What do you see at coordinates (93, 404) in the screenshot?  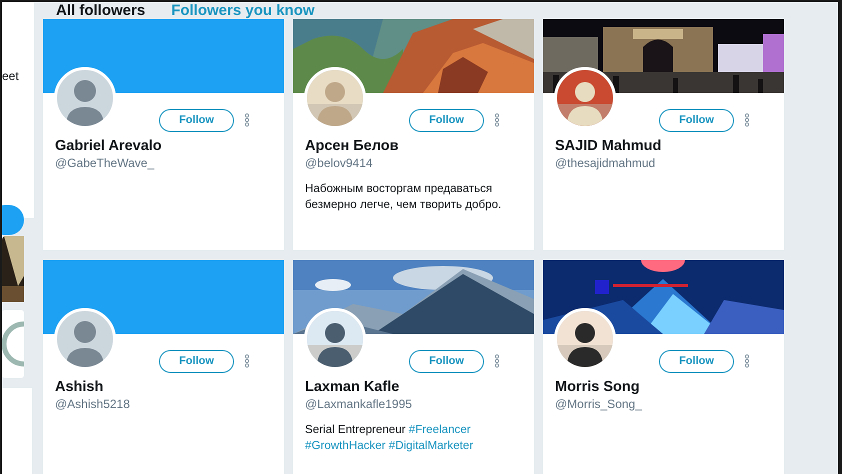 I see `user-handle: @Ashish5218` at bounding box center [93, 404].